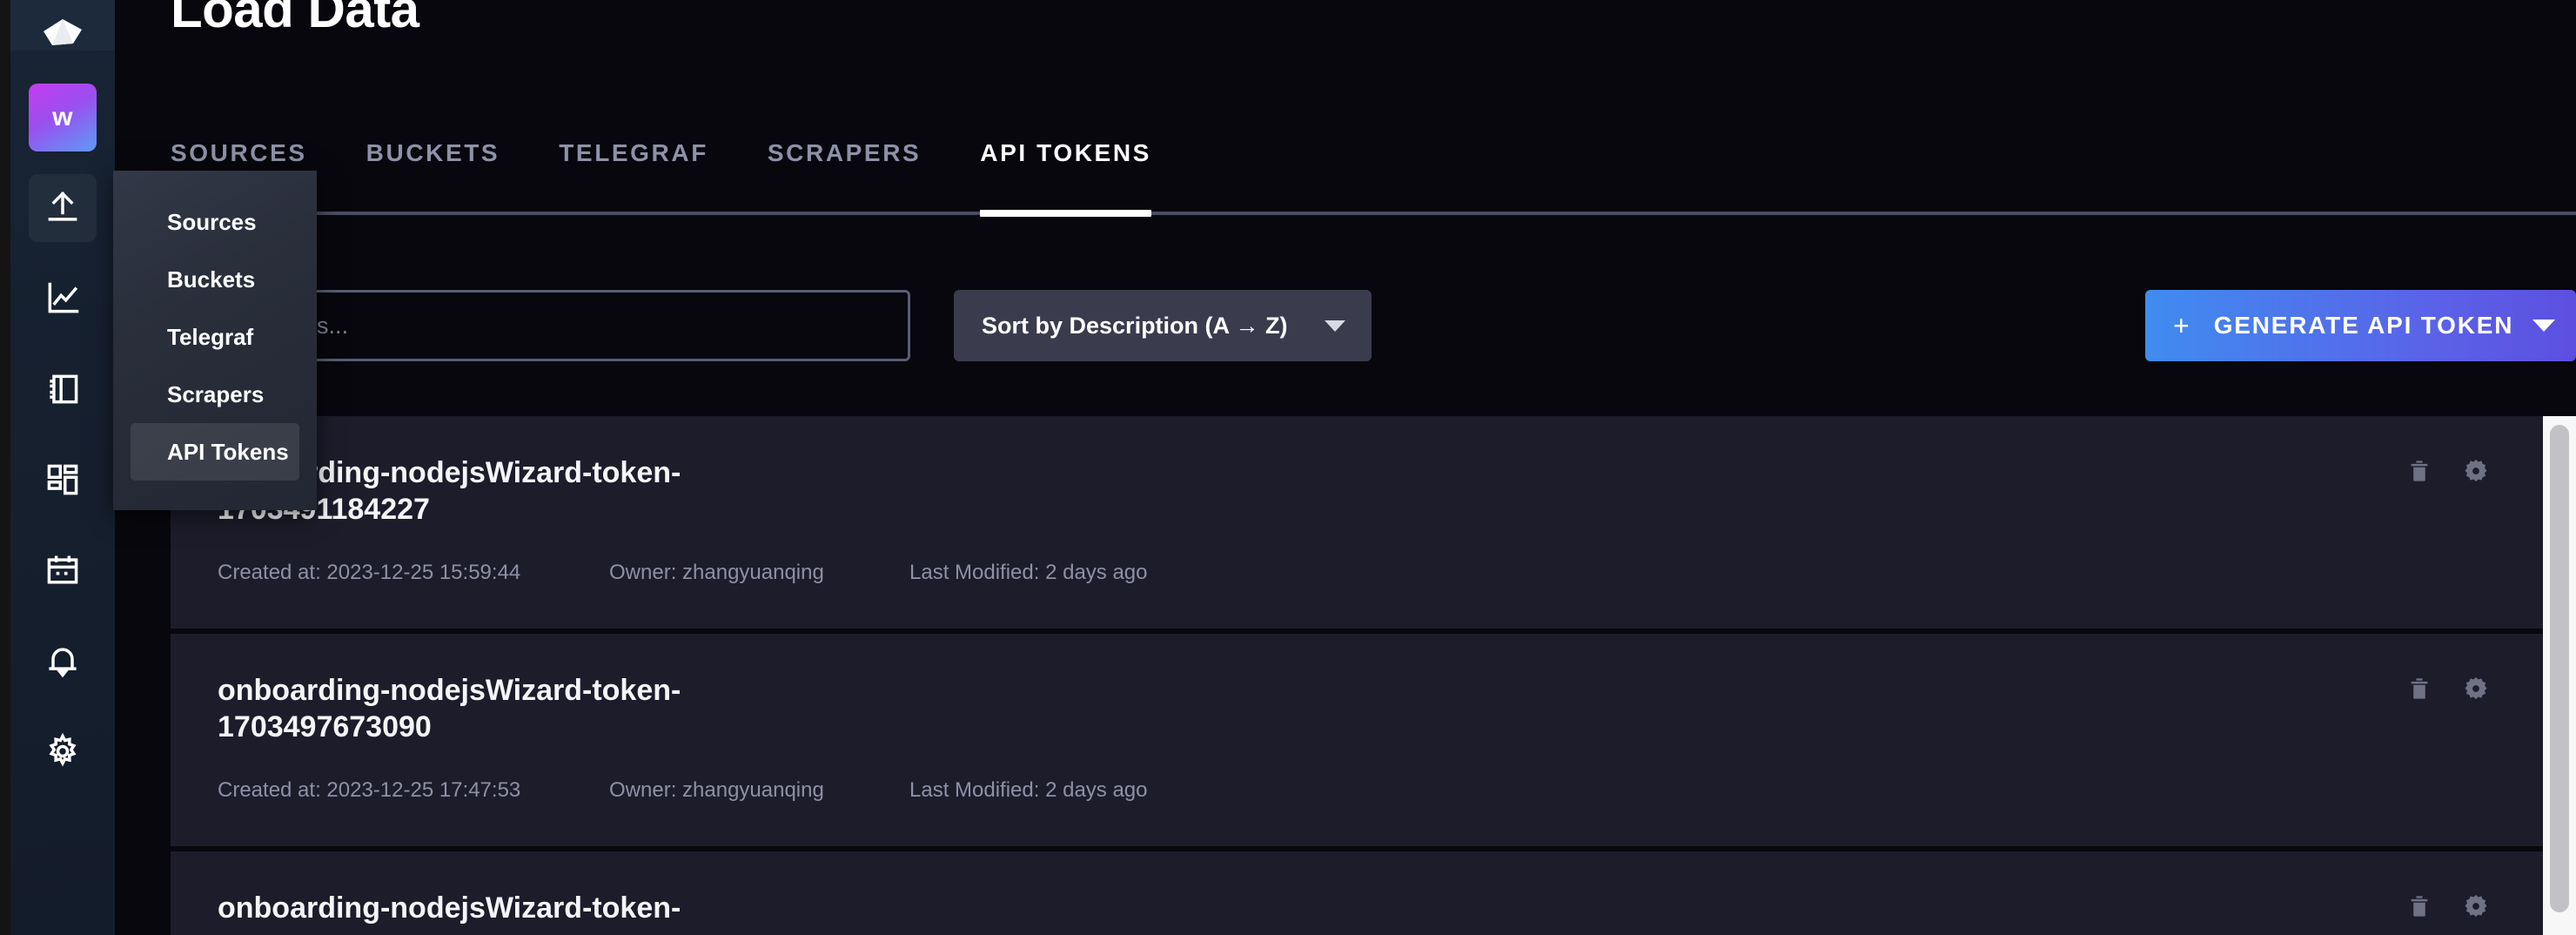  I want to click on tab-buckets: BUCKETS, so click(434, 166).